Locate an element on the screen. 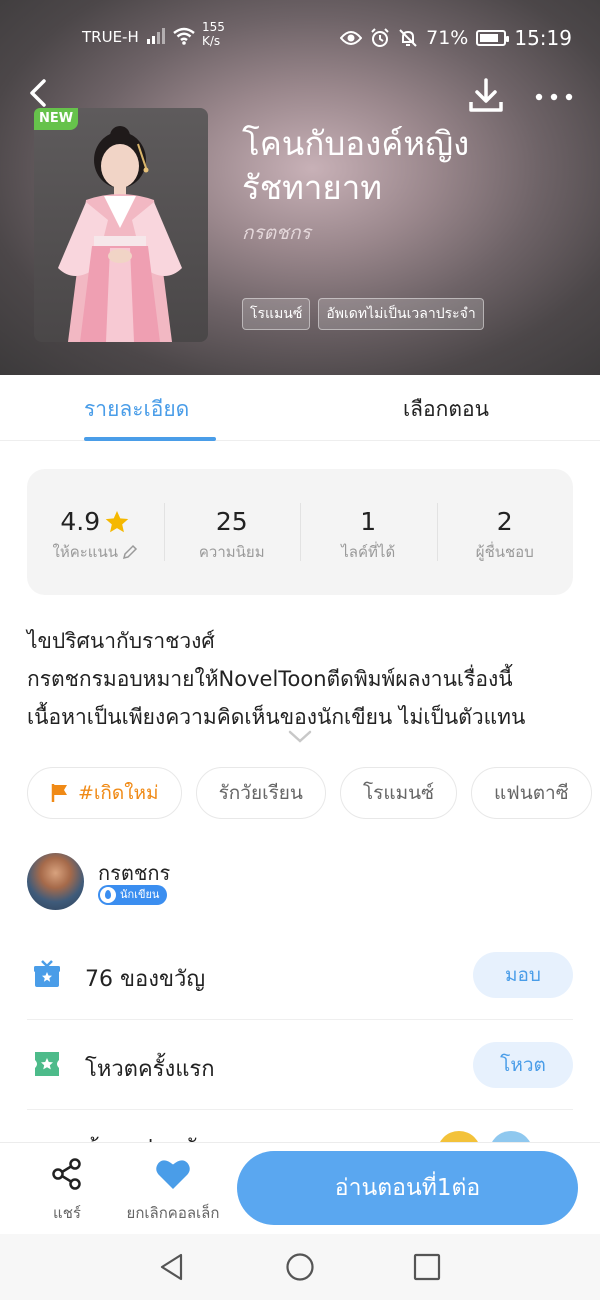  popularity-value: 25 is located at coordinates (231, 521).